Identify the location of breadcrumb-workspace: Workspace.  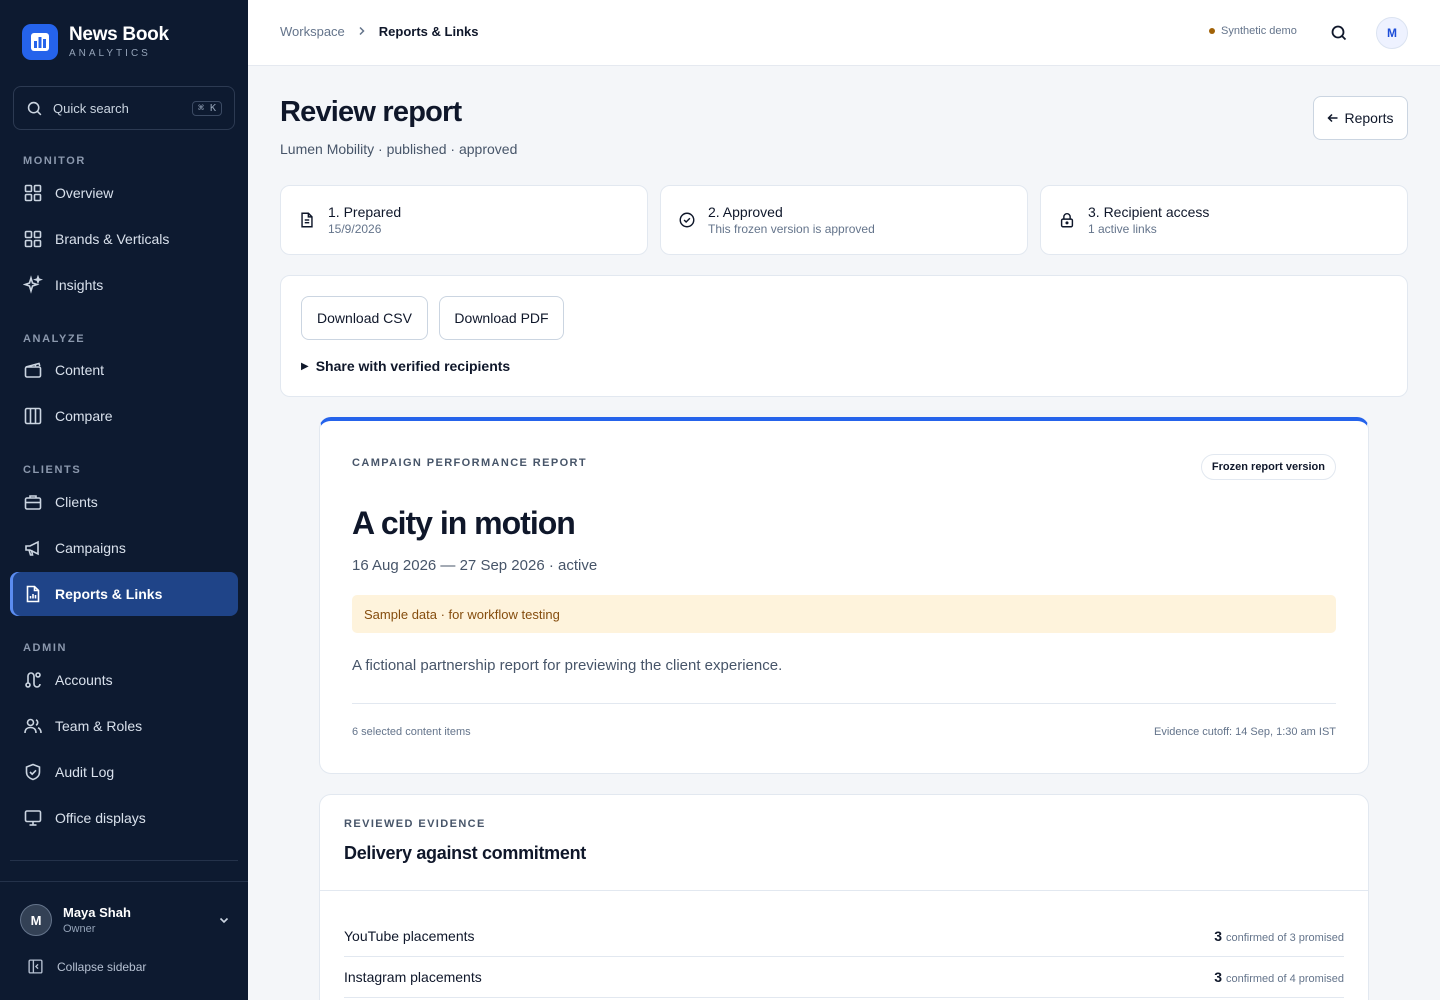
(312, 31).